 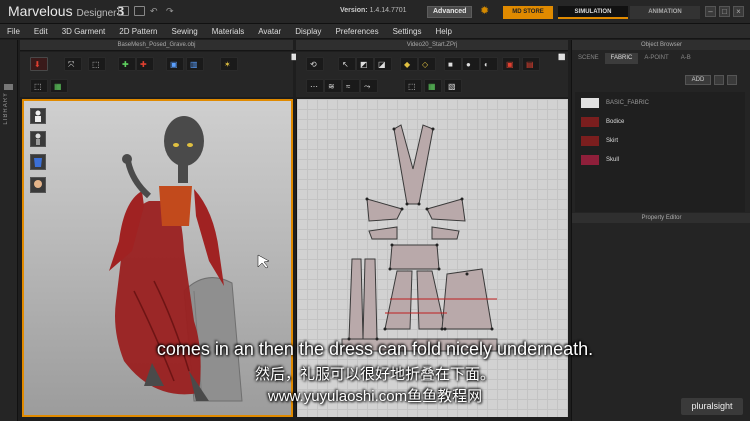 What do you see at coordinates (450, 12) in the screenshot?
I see `advanced-button: Advanced` at bounding box center [450, 12].